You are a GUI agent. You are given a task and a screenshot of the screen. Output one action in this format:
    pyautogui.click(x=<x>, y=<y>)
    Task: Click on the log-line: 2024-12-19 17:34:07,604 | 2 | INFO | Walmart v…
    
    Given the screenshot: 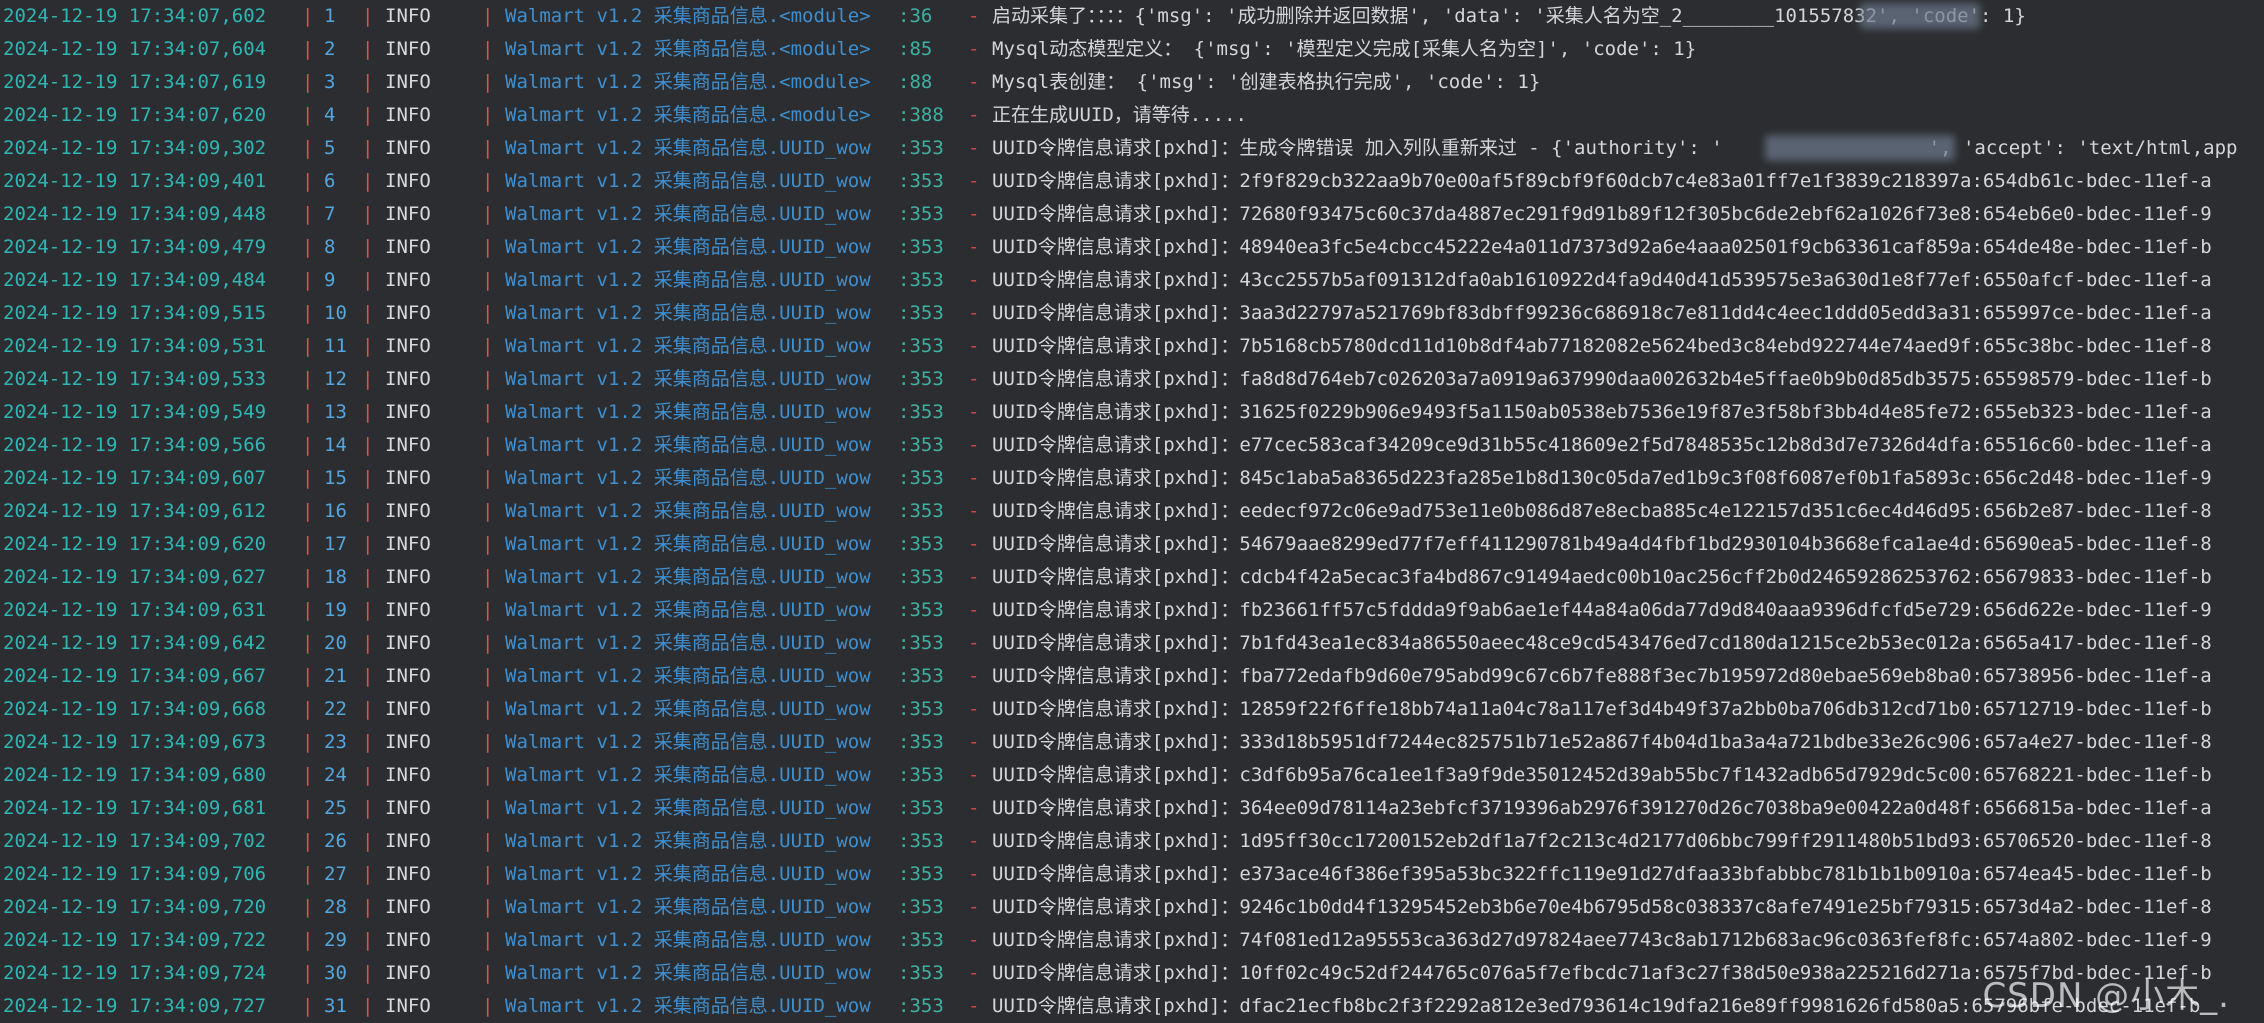 What is the action you would take?
    pyautogui.click(x=1132, y=49)
    